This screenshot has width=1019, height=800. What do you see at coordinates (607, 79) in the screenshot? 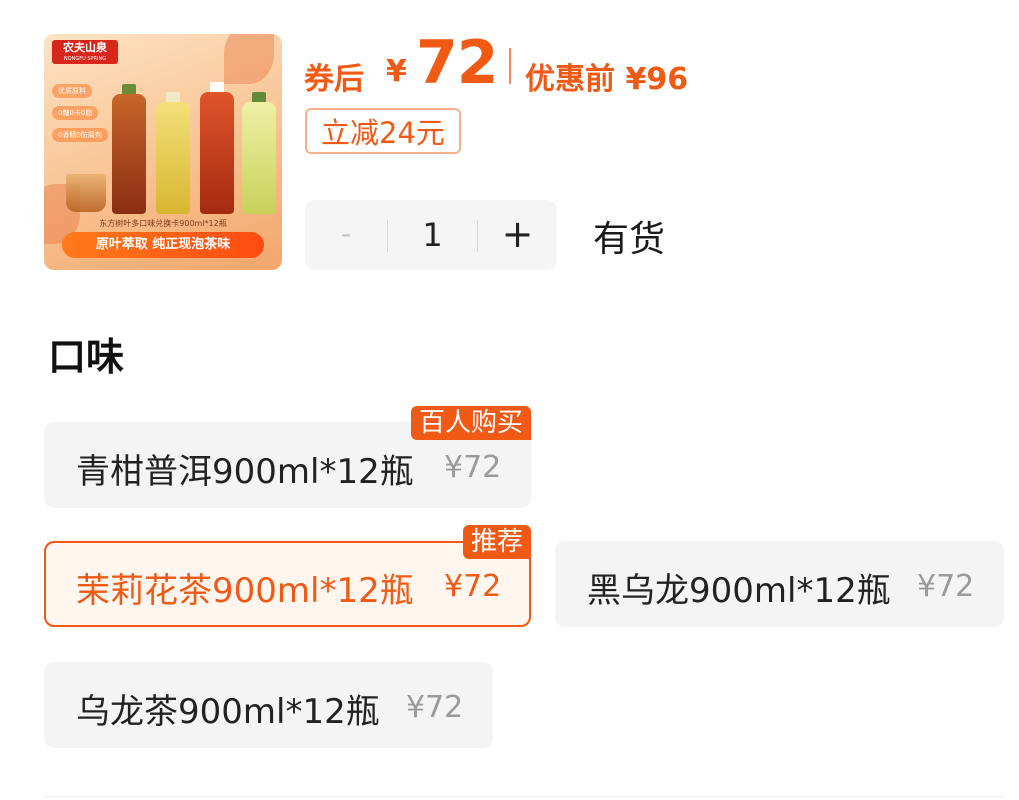
I see `original-price: 优惠前 ¥96` at bounding box center [607, 79].